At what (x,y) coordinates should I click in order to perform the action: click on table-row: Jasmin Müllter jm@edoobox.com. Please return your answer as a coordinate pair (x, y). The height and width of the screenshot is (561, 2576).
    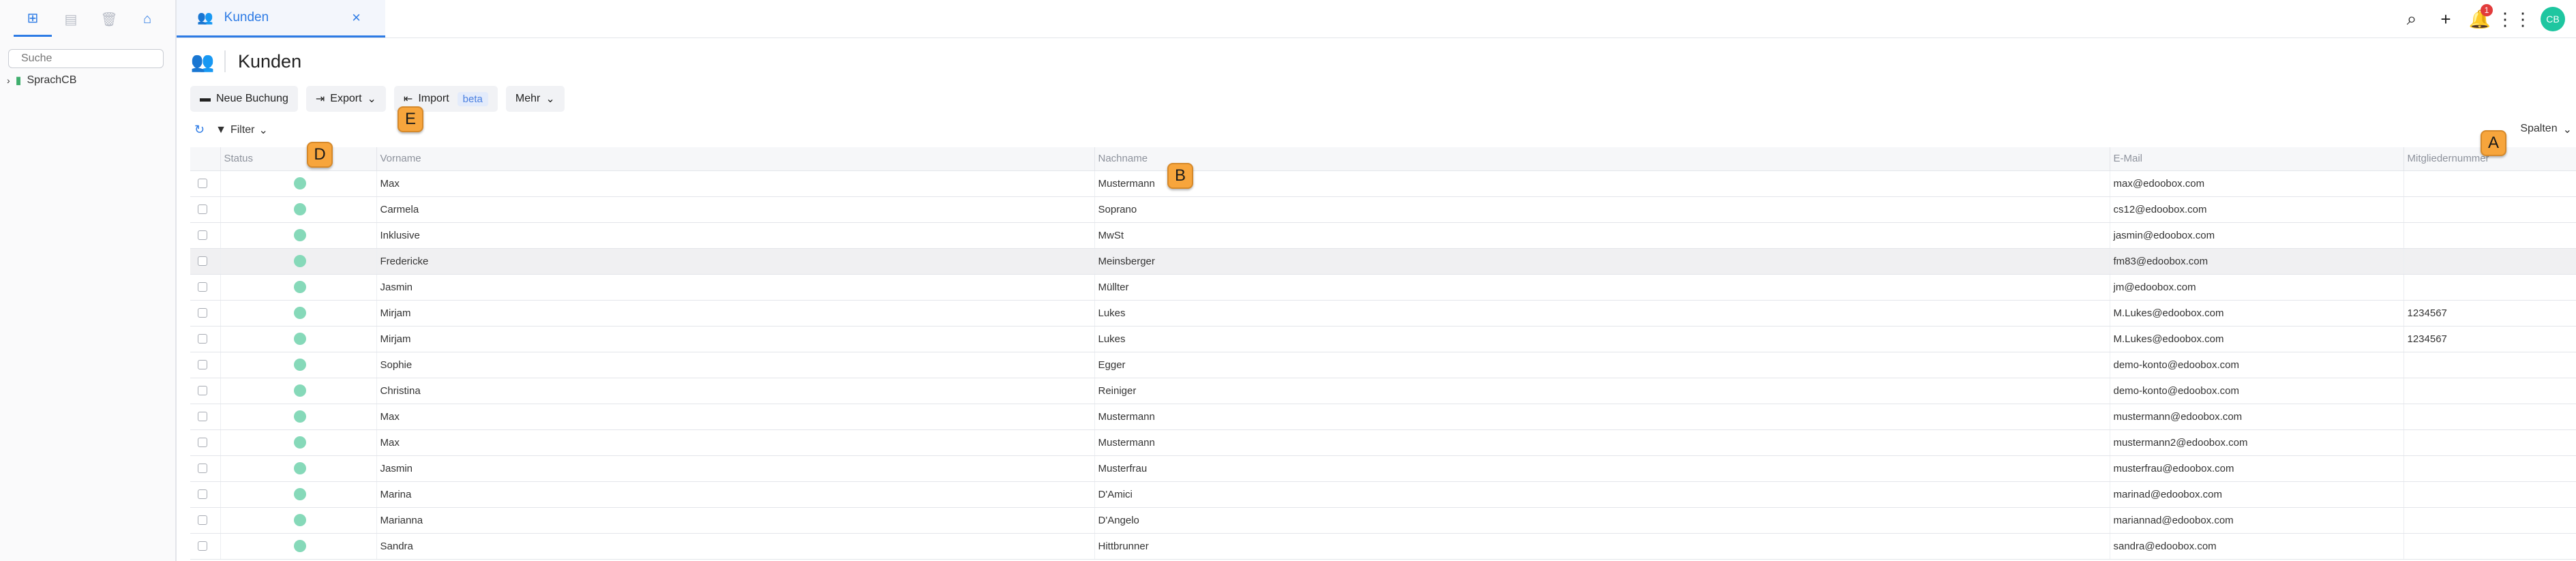
    Looking at the image, I should click on (1383, 287).